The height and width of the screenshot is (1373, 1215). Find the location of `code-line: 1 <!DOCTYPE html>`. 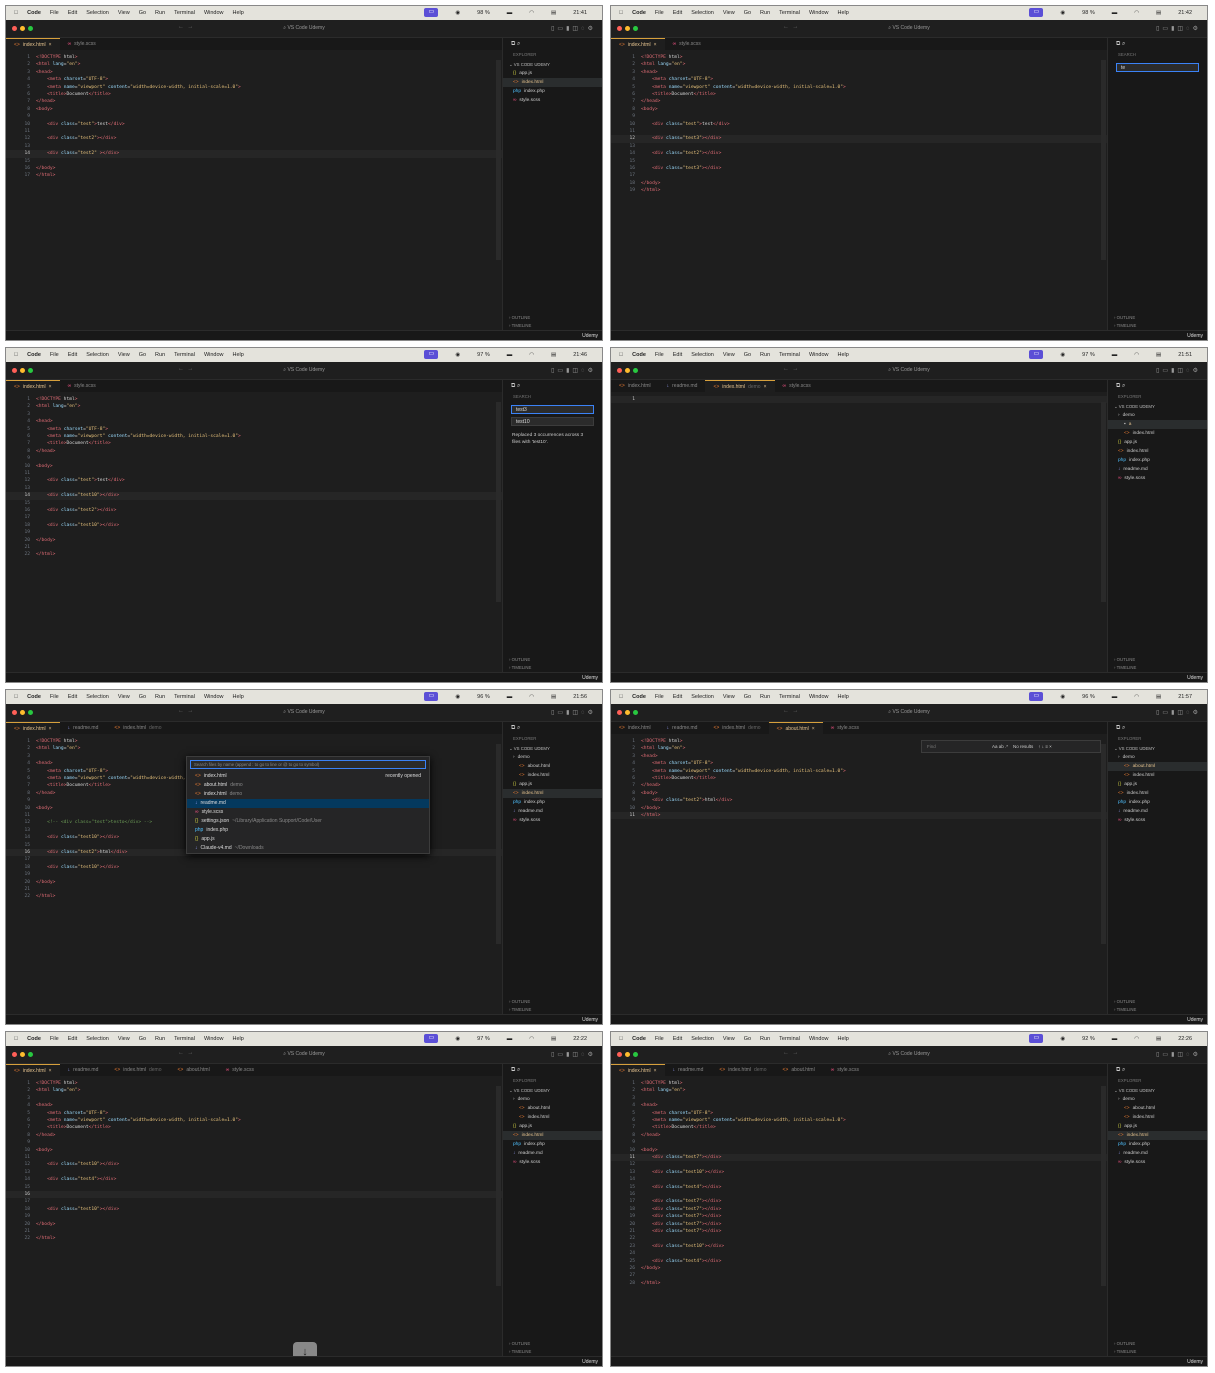

code-line: 1 <!DOCTYPE html> is located at coordinates (254, 741).